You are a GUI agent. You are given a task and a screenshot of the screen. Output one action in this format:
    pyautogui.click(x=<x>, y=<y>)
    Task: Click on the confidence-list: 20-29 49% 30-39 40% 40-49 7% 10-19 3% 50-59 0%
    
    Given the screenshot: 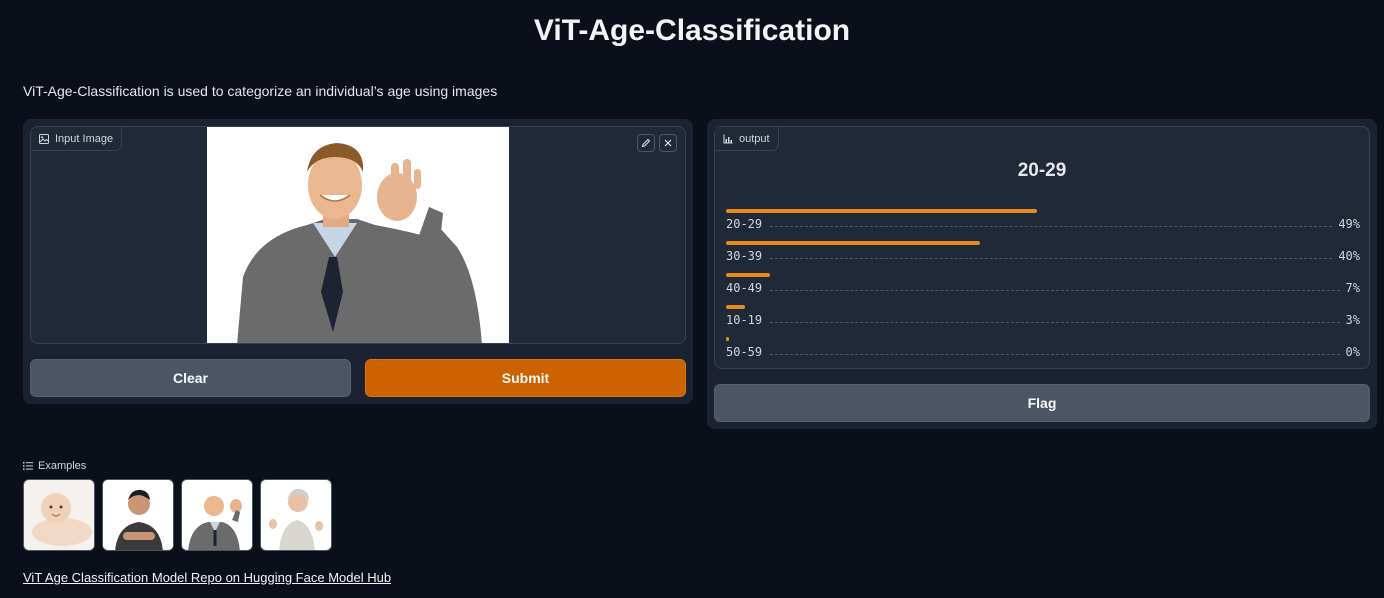 What is the action you would take?
    pyautogui.click(x=1043, y=289)
    